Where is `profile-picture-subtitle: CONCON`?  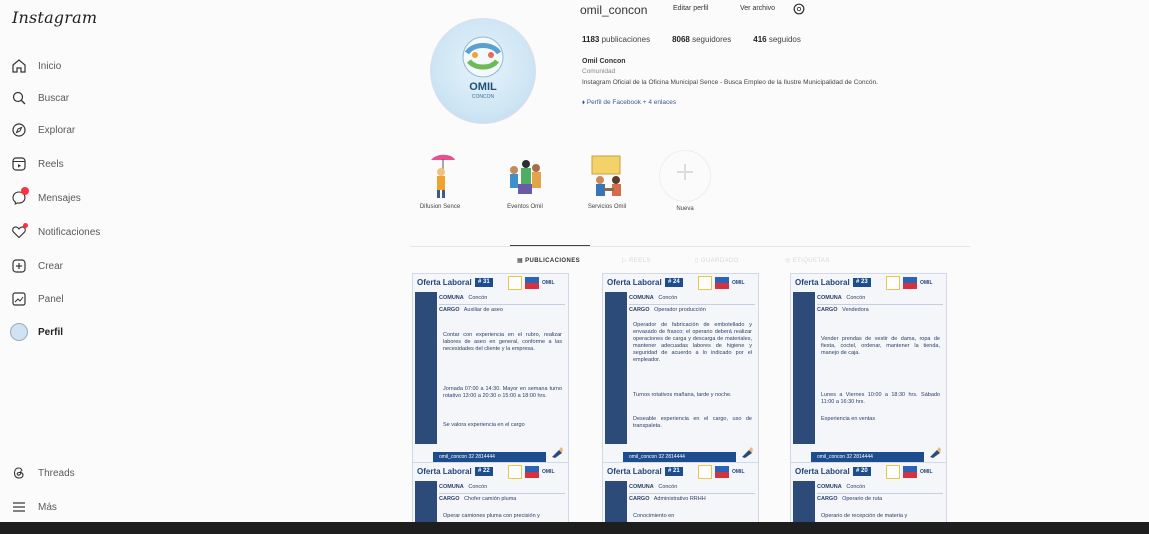
profile-picture-subtitle: CONCON is located at coordinates (483, 97).